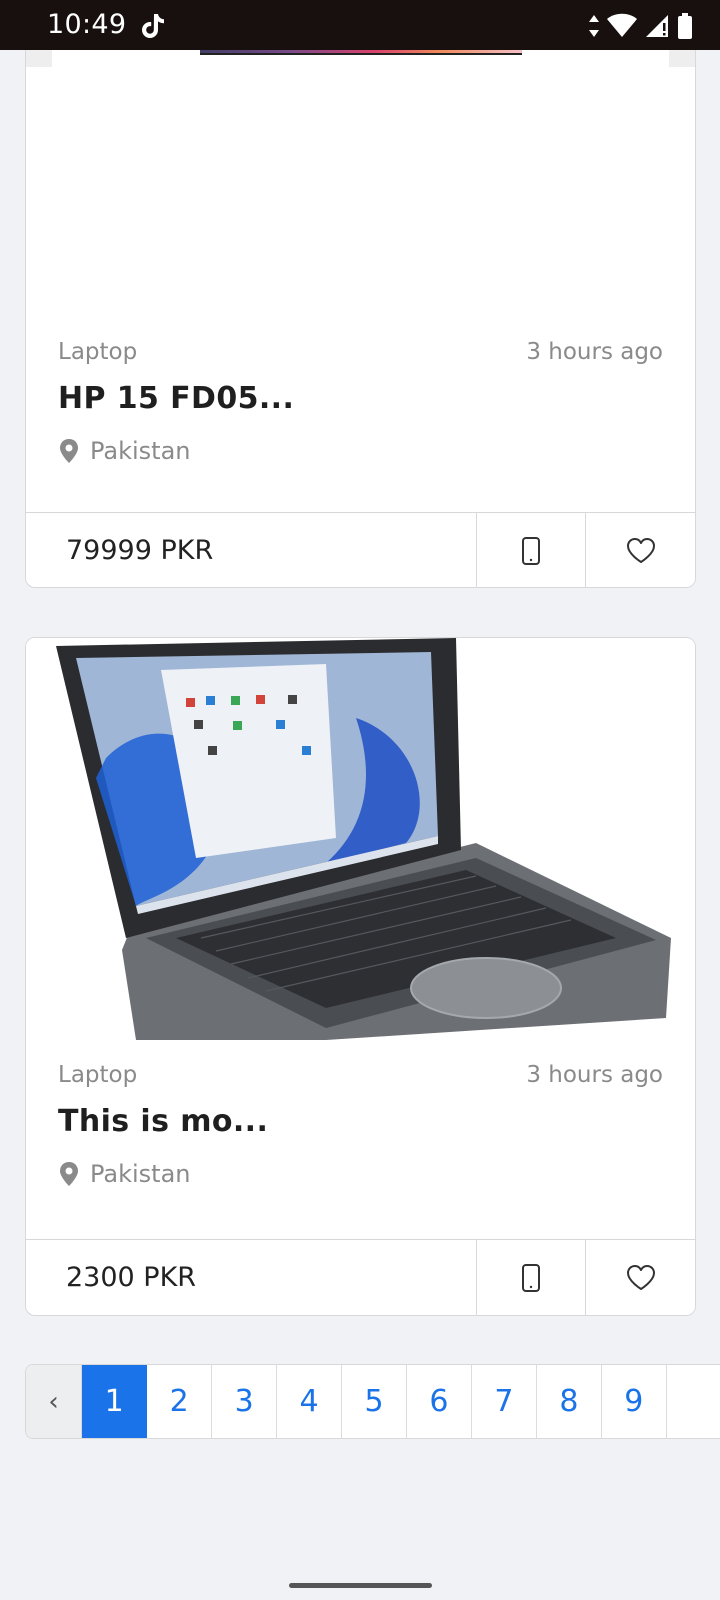 Image resolution: width=720 pixels, height=1600 pixels. Describe the element at coordinates (622, 25) in the screenshot. I see `wifi-icon` at that location.